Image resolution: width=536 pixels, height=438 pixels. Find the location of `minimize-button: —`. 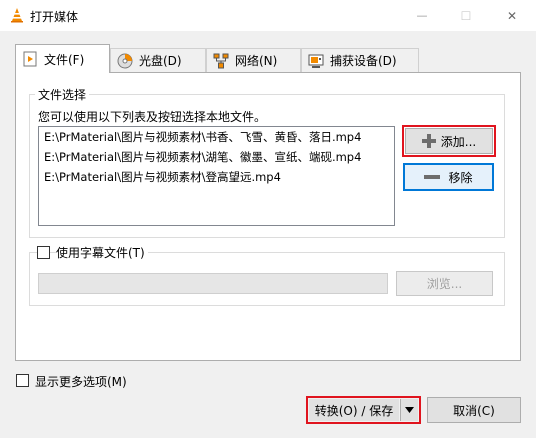

minimize-button: — is located at coordinates (422, 15).